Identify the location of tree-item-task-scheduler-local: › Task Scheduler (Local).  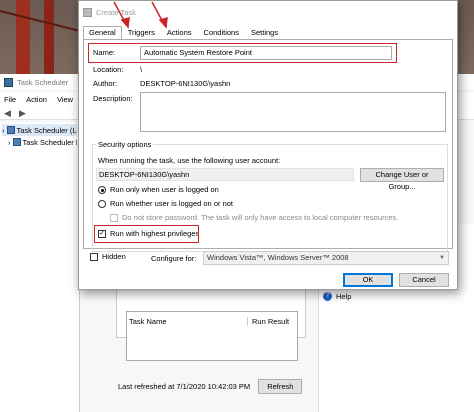
(39, 130).